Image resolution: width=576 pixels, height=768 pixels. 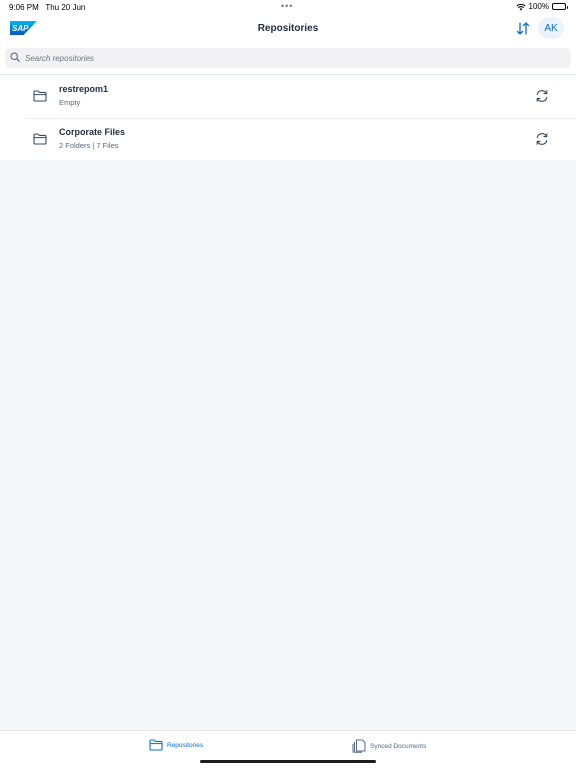 I want to click on search-input, so click(x=298, y=58).